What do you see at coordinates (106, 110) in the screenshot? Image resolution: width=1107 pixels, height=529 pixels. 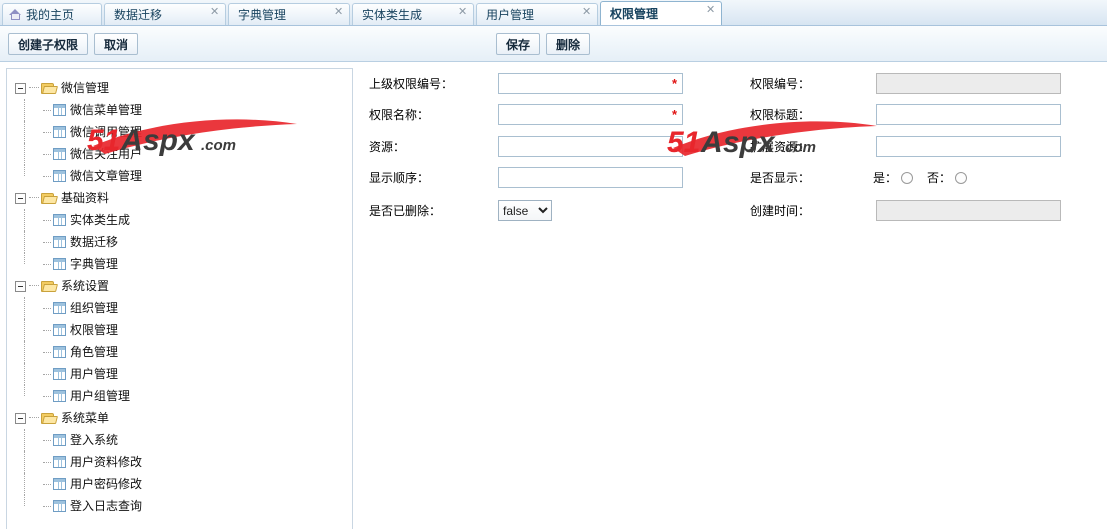 I see `tree-item-label: 微信菜单管理` at bounding box center [106, 110].